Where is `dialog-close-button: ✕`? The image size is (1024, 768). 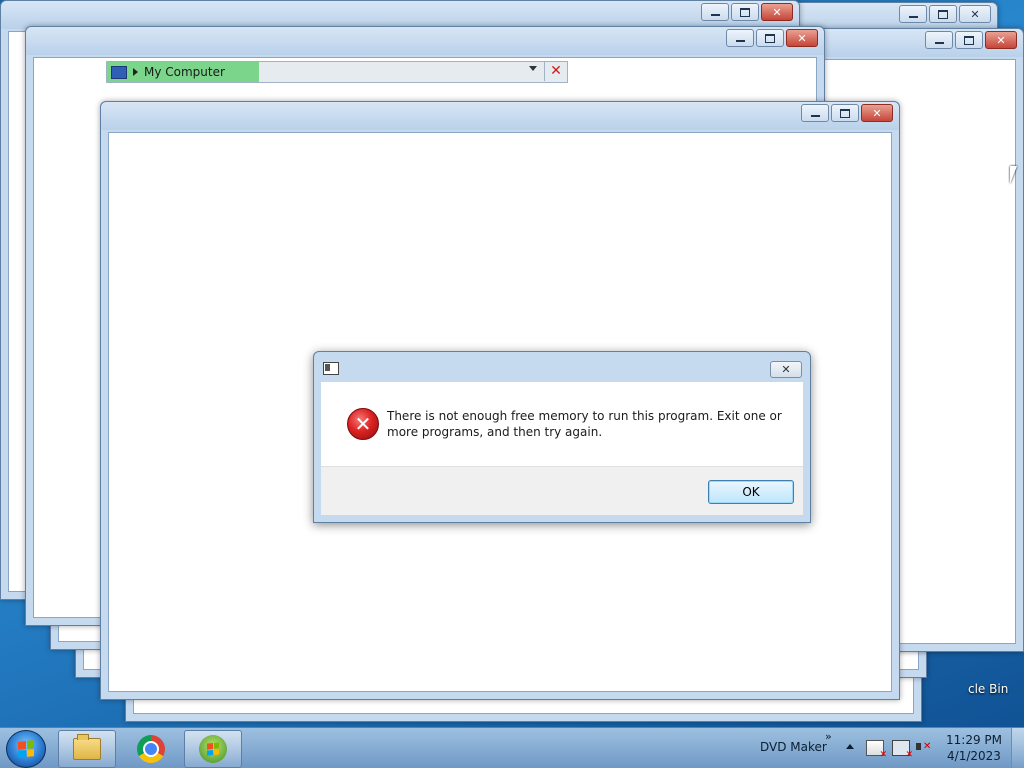
dialog-close-button: ✕ is located at coordinates (786, 369).